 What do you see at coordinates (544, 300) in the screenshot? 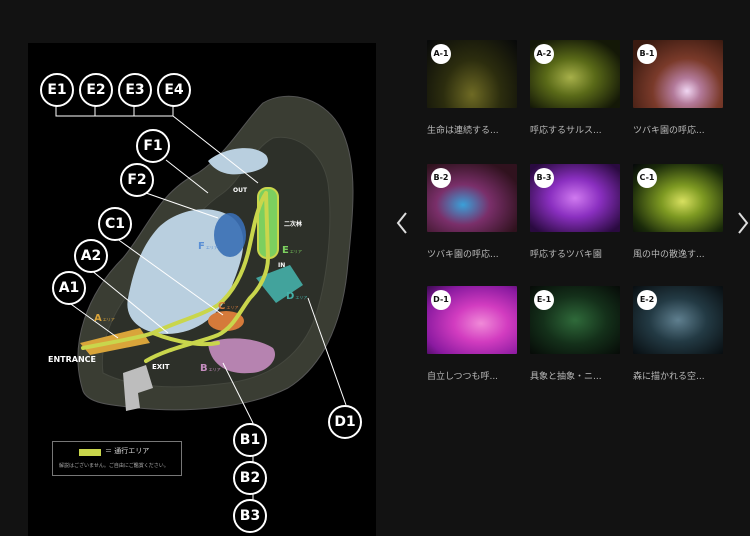
I see `artwork-badge: E-1` at bounding box center [544, 300].